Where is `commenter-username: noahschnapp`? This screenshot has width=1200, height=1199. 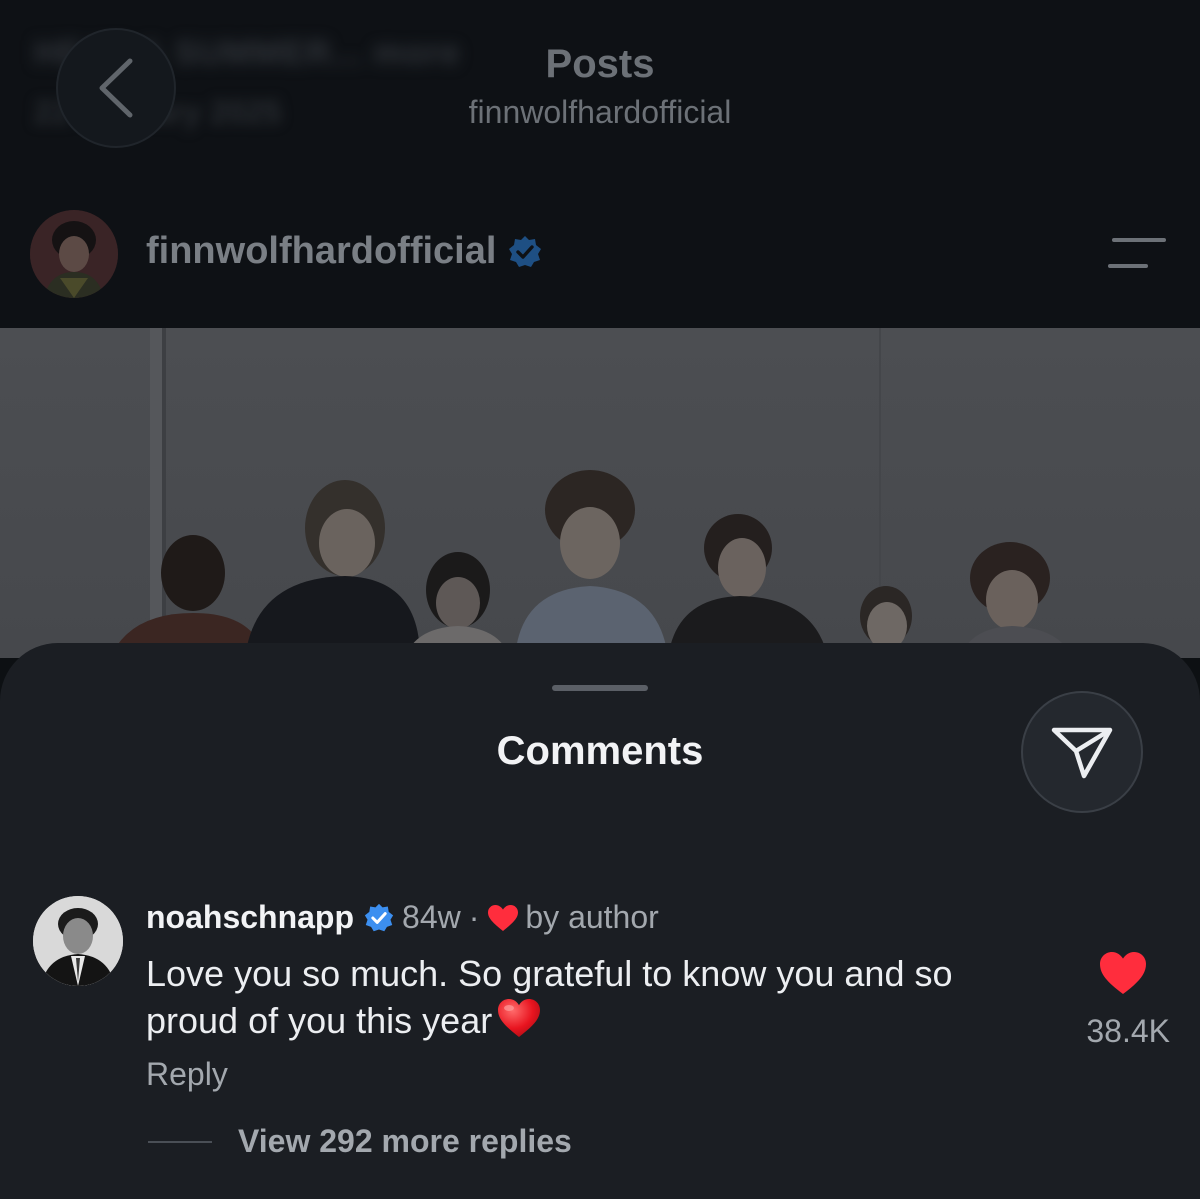 commenter-username: noahschnapp is located at coordinates (250, 917).